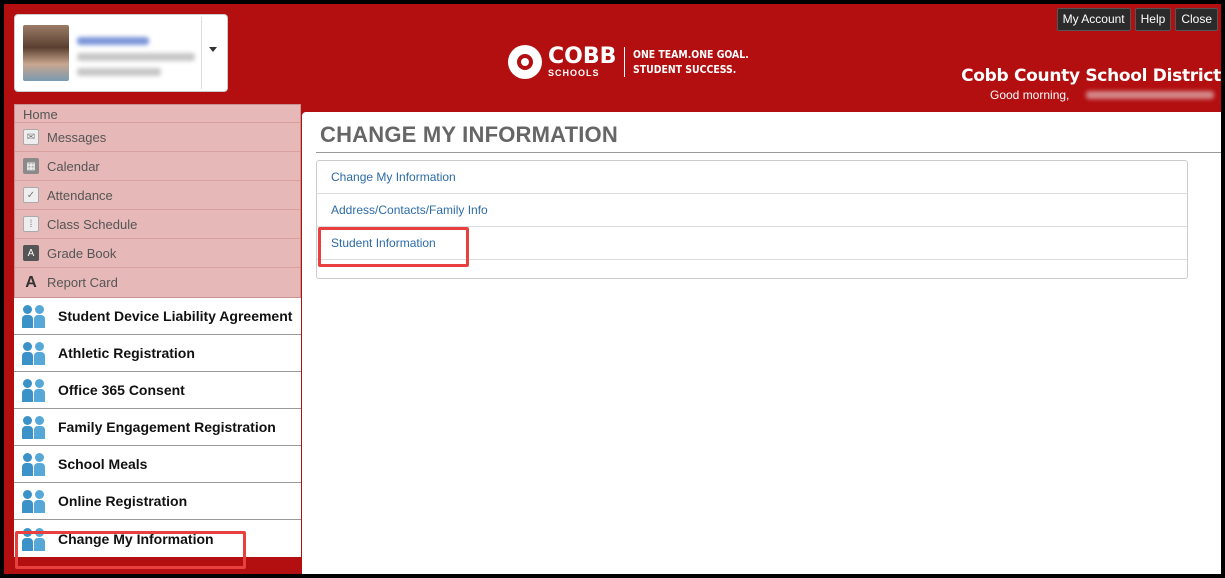 The height and width of the screenshot is (578, 1225). What do you see at coordinates (31, 195) in the screenshot?
I see `checkbox-icon: ✓` at bounding box center [31, 195].